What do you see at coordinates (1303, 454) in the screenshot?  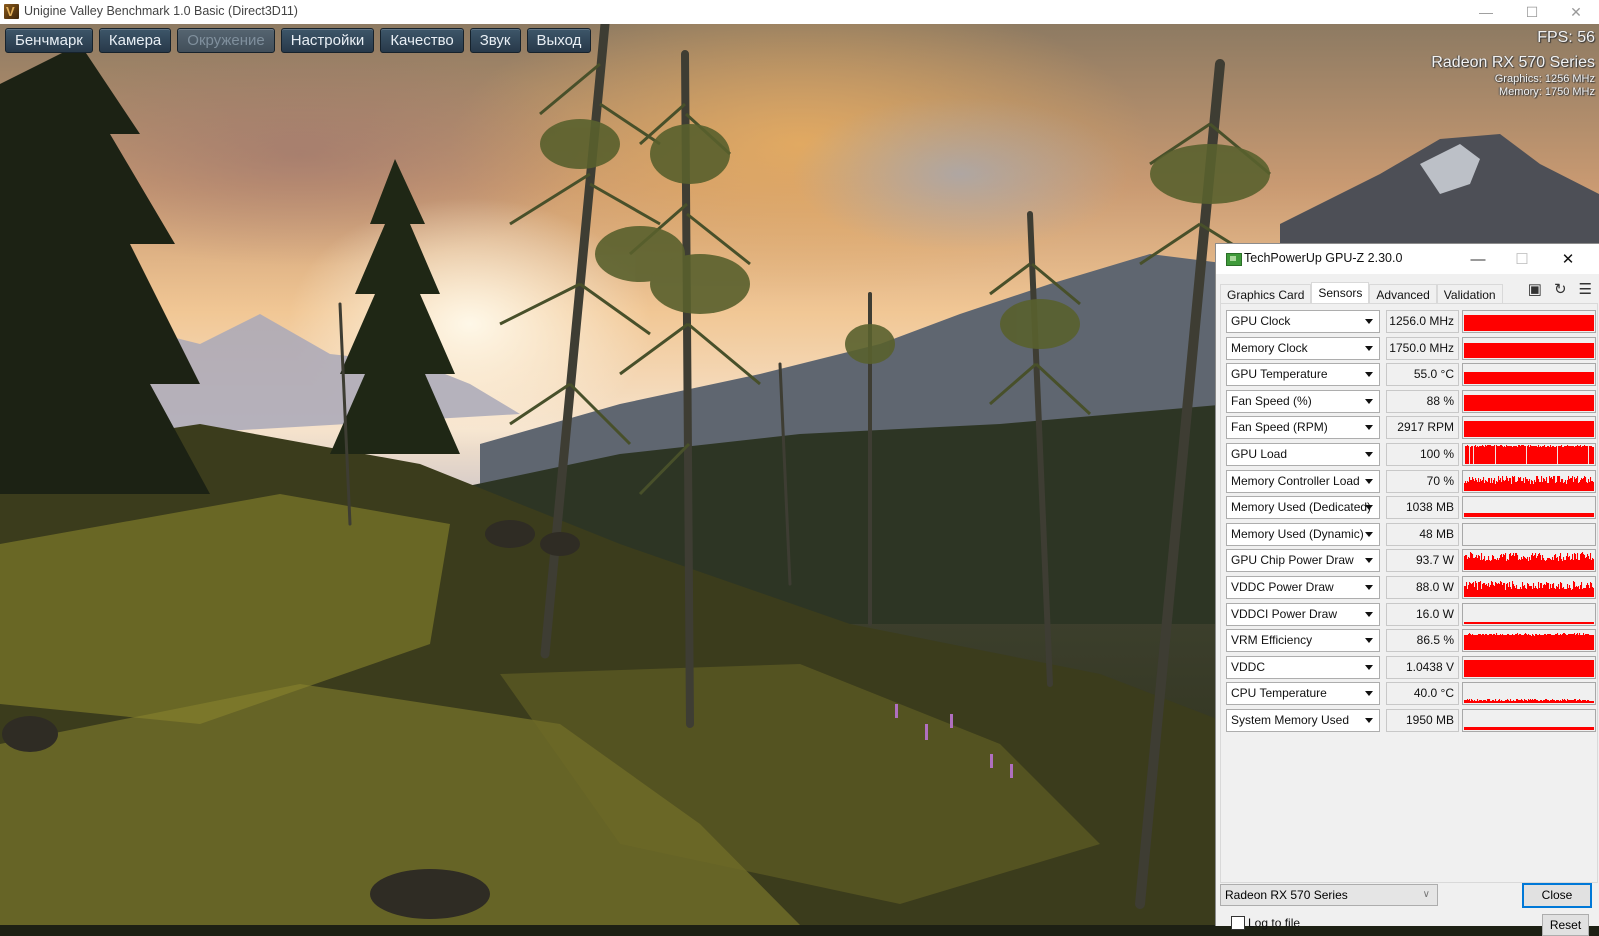 I see `sensor-name-dropdown: GPU Load` at bounding box center [1303, 454].